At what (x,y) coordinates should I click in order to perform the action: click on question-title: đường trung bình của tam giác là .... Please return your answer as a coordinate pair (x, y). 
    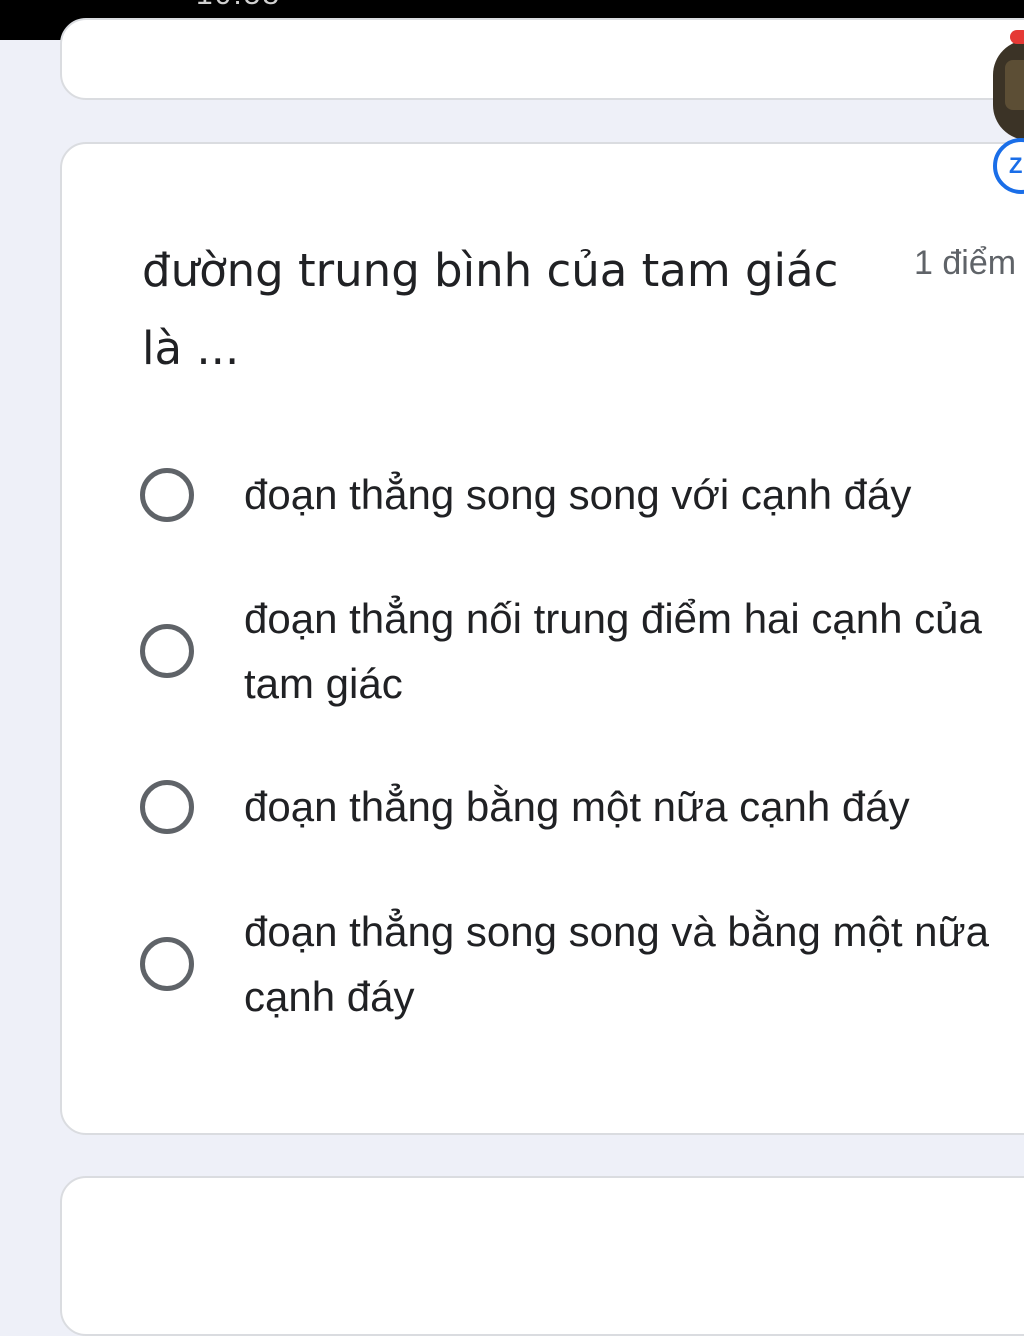
    Looking at the image, I should click on (490, 309).